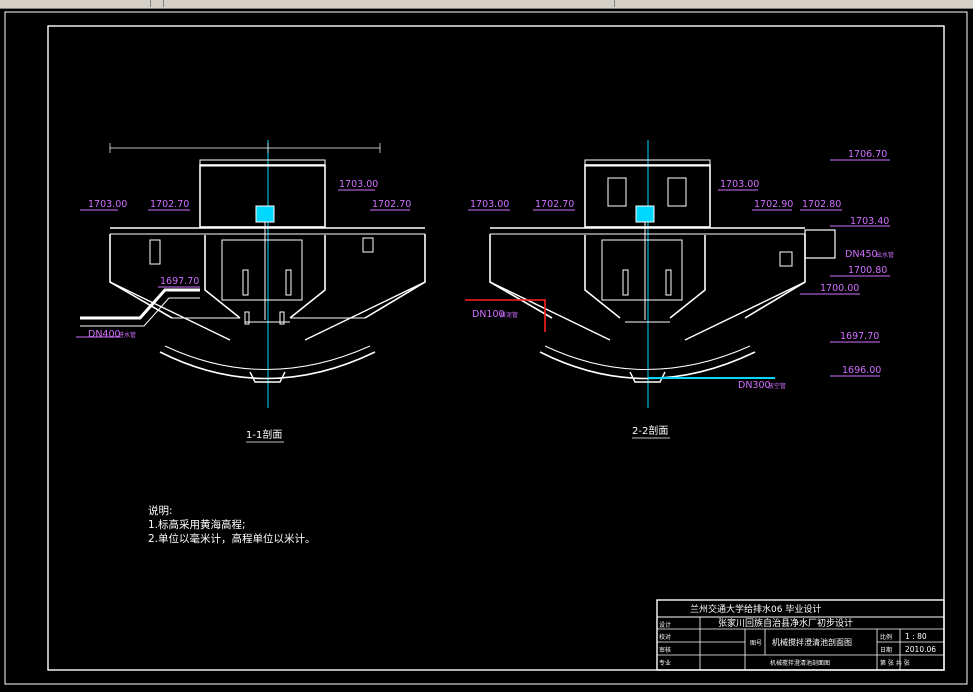 The height and width of the screenshot is (692, 973). I want to click on scale-label: 比例, so click(886, 637).